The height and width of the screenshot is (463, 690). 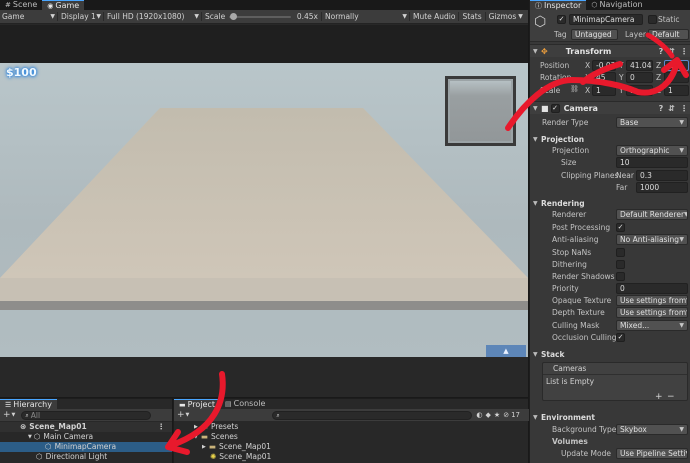 What do you see at coordinates (671, 397) in the screenshot?
I see `remove-camera-button: −` at bounding box center [671, 397].